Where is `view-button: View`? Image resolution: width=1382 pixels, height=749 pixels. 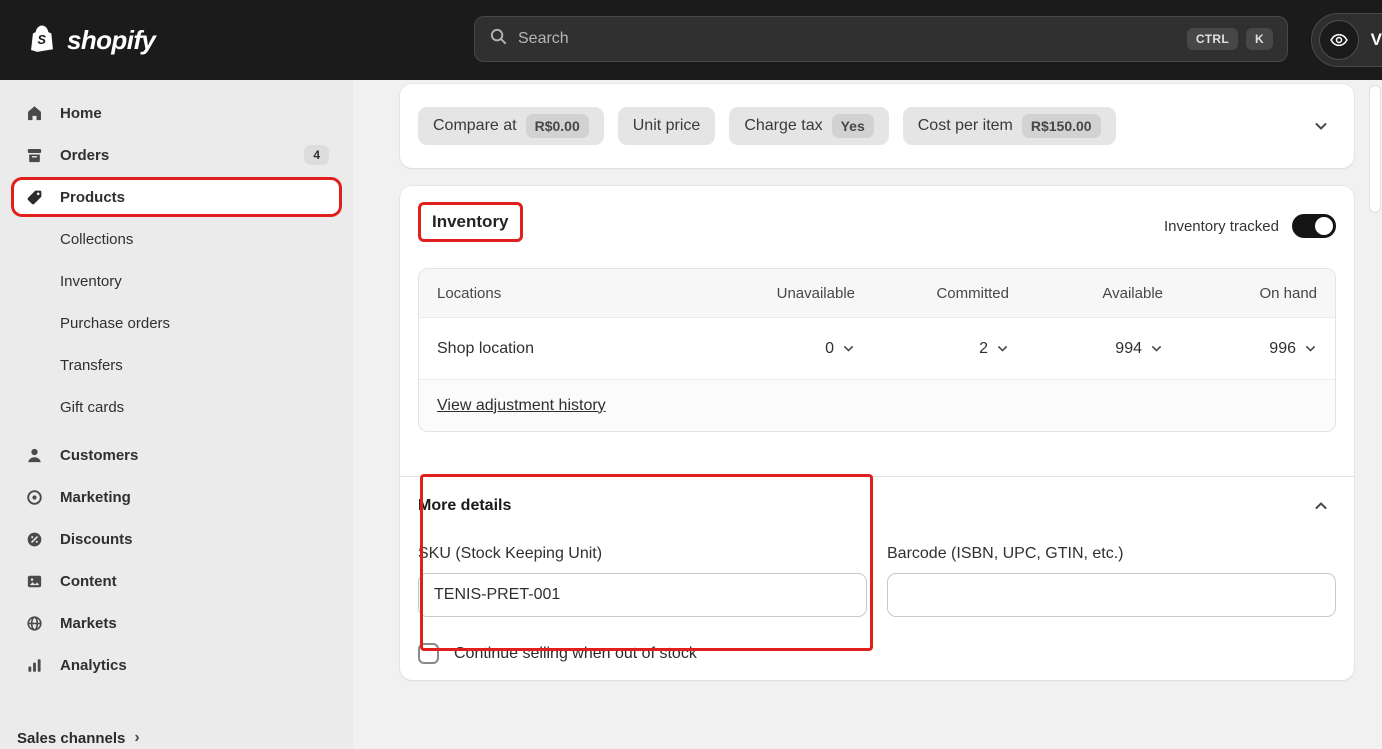
view-button: View is located at coordinates (1346, 40).